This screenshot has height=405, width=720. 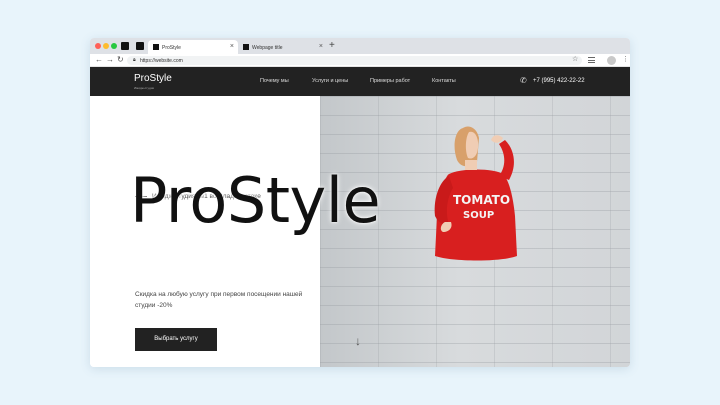 I want to click on browser-menu-icon: ⋮, so click(x=625, y=59).